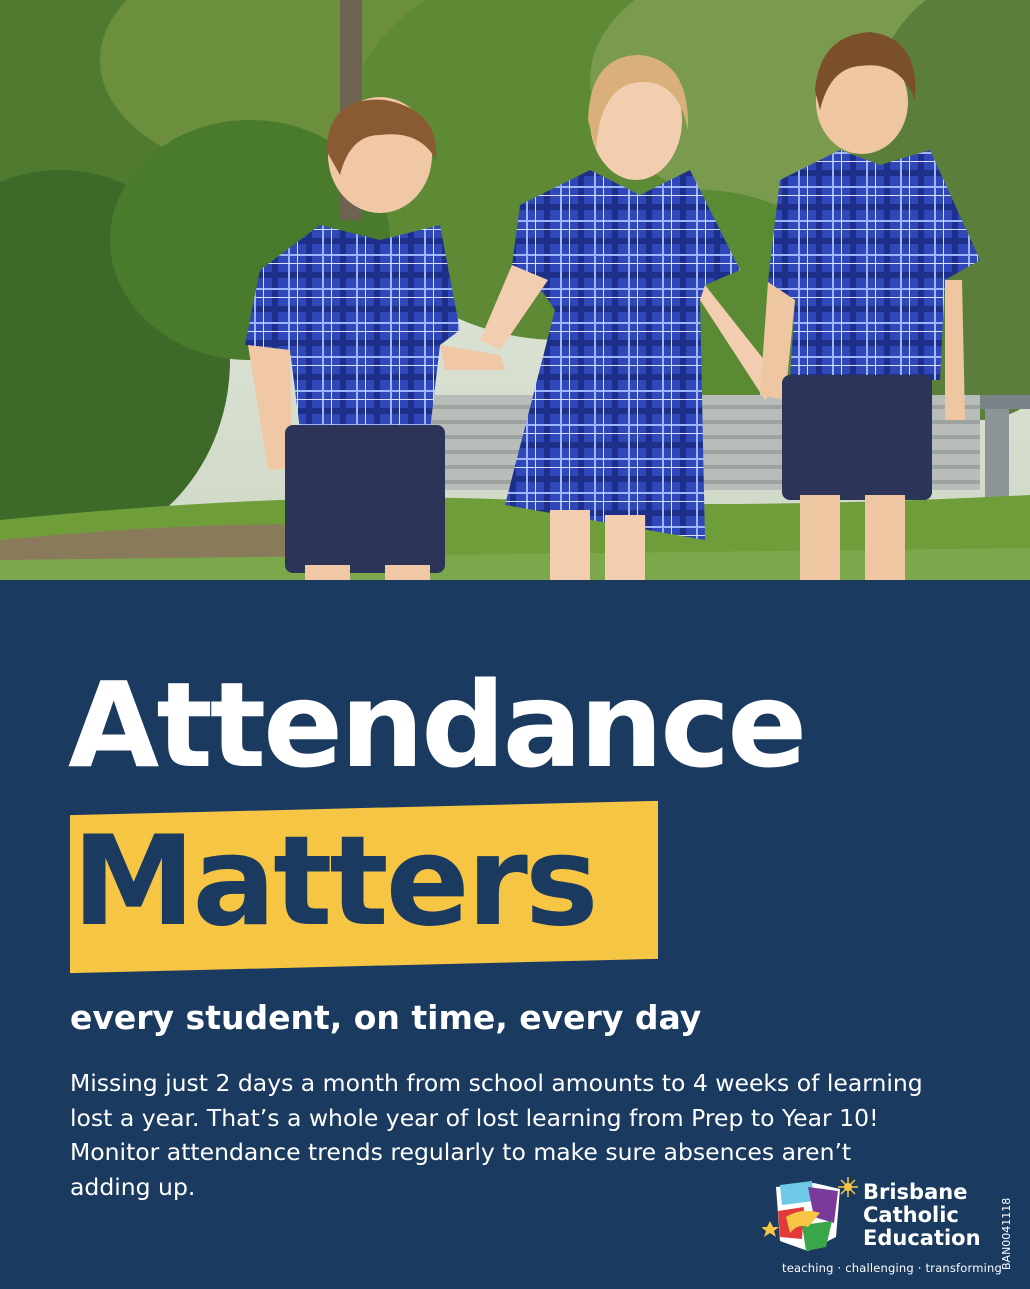 Image resolution: width=1030 pixels, height=1289 pixels. What do you see at coordinates (915, 1192) in the screenshot?
I see `logo-name-line: Brisbane` at bounding box center [915, 1192].